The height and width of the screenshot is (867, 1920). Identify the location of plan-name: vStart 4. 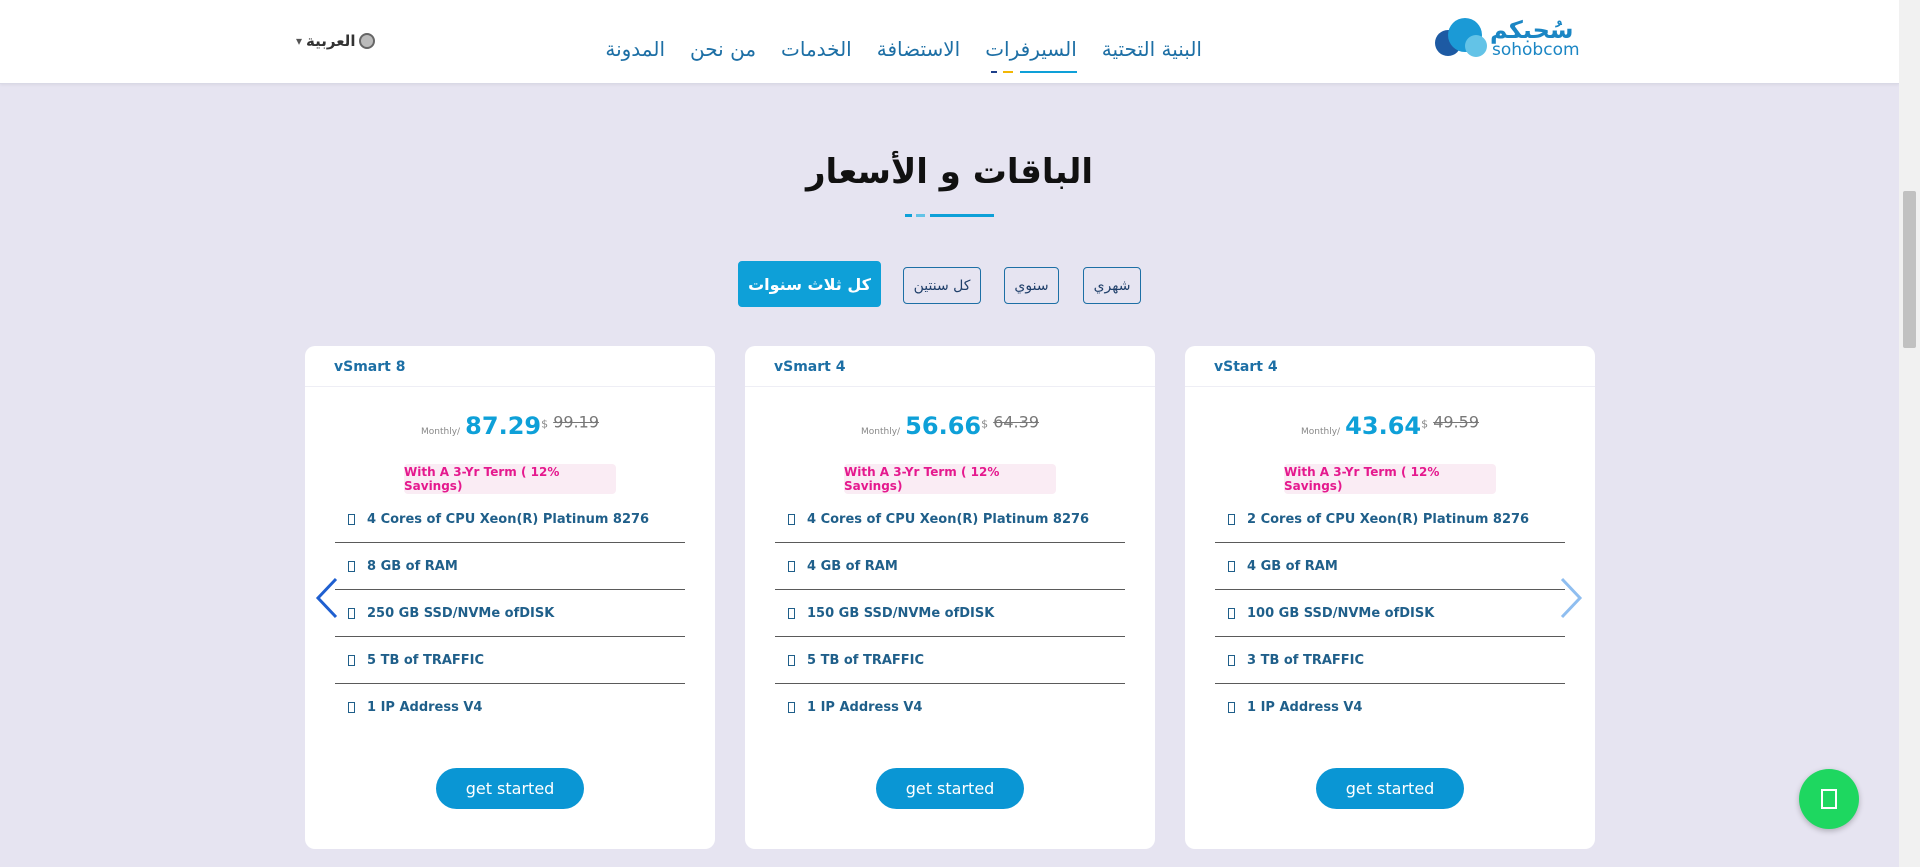
(1246, 367).